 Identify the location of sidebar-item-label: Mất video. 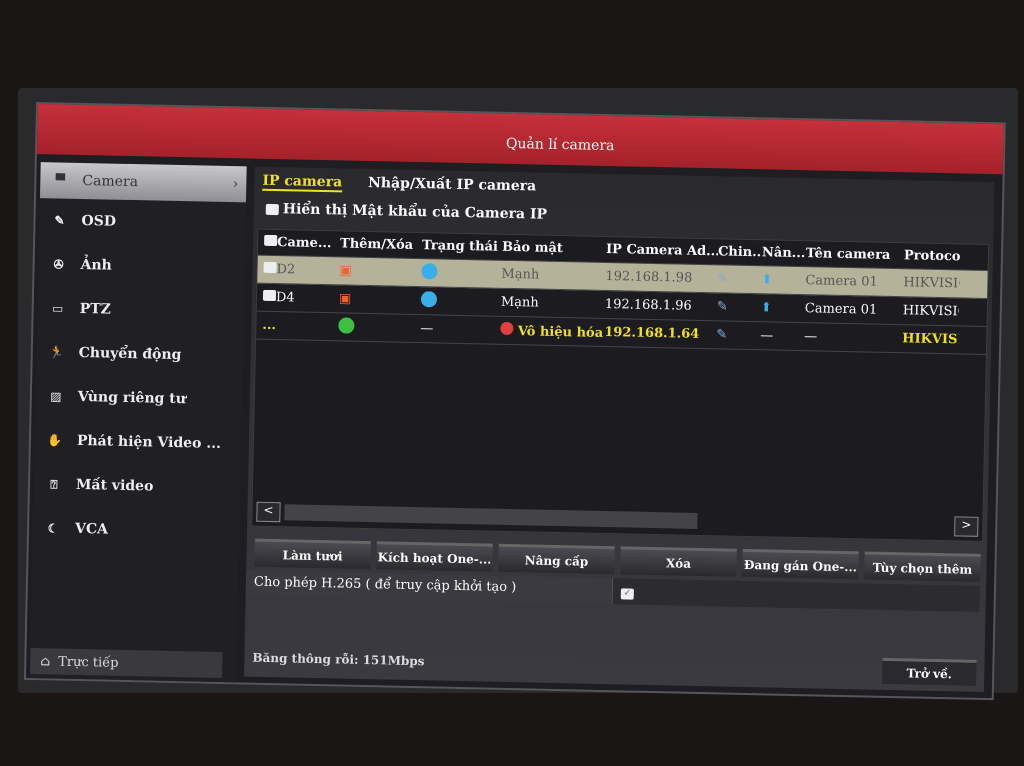
(114, 485).